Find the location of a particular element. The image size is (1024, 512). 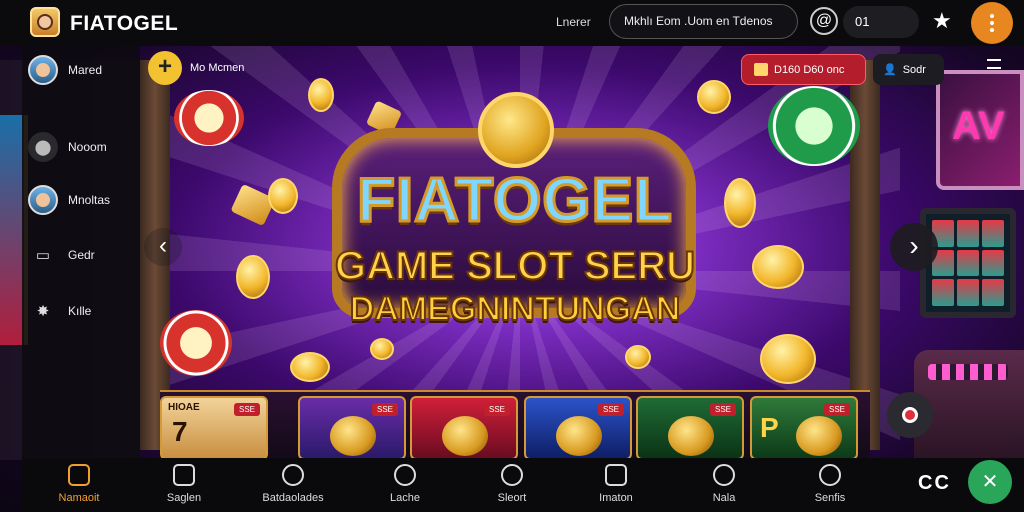

sidebar-item-label: Nooom is located at coordinates (87, 147).